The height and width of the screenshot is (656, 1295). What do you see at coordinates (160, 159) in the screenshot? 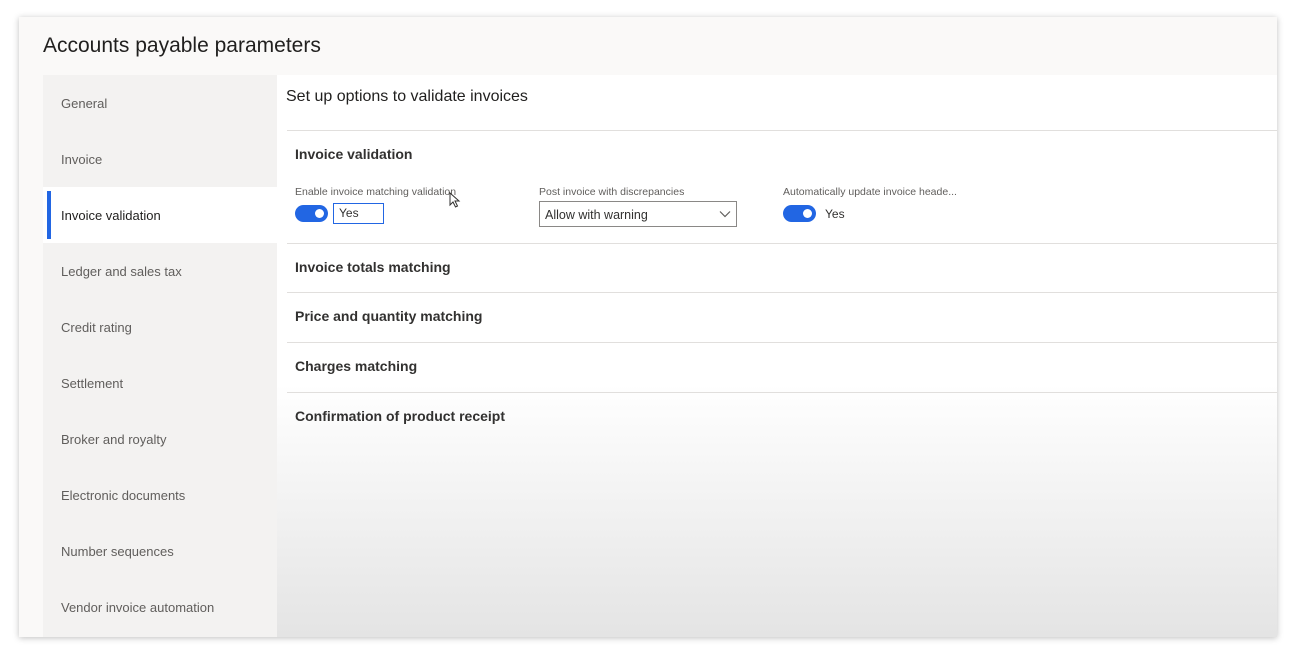
I see `nav-item-invoice: Invoice` at bounding box center [160, 159].